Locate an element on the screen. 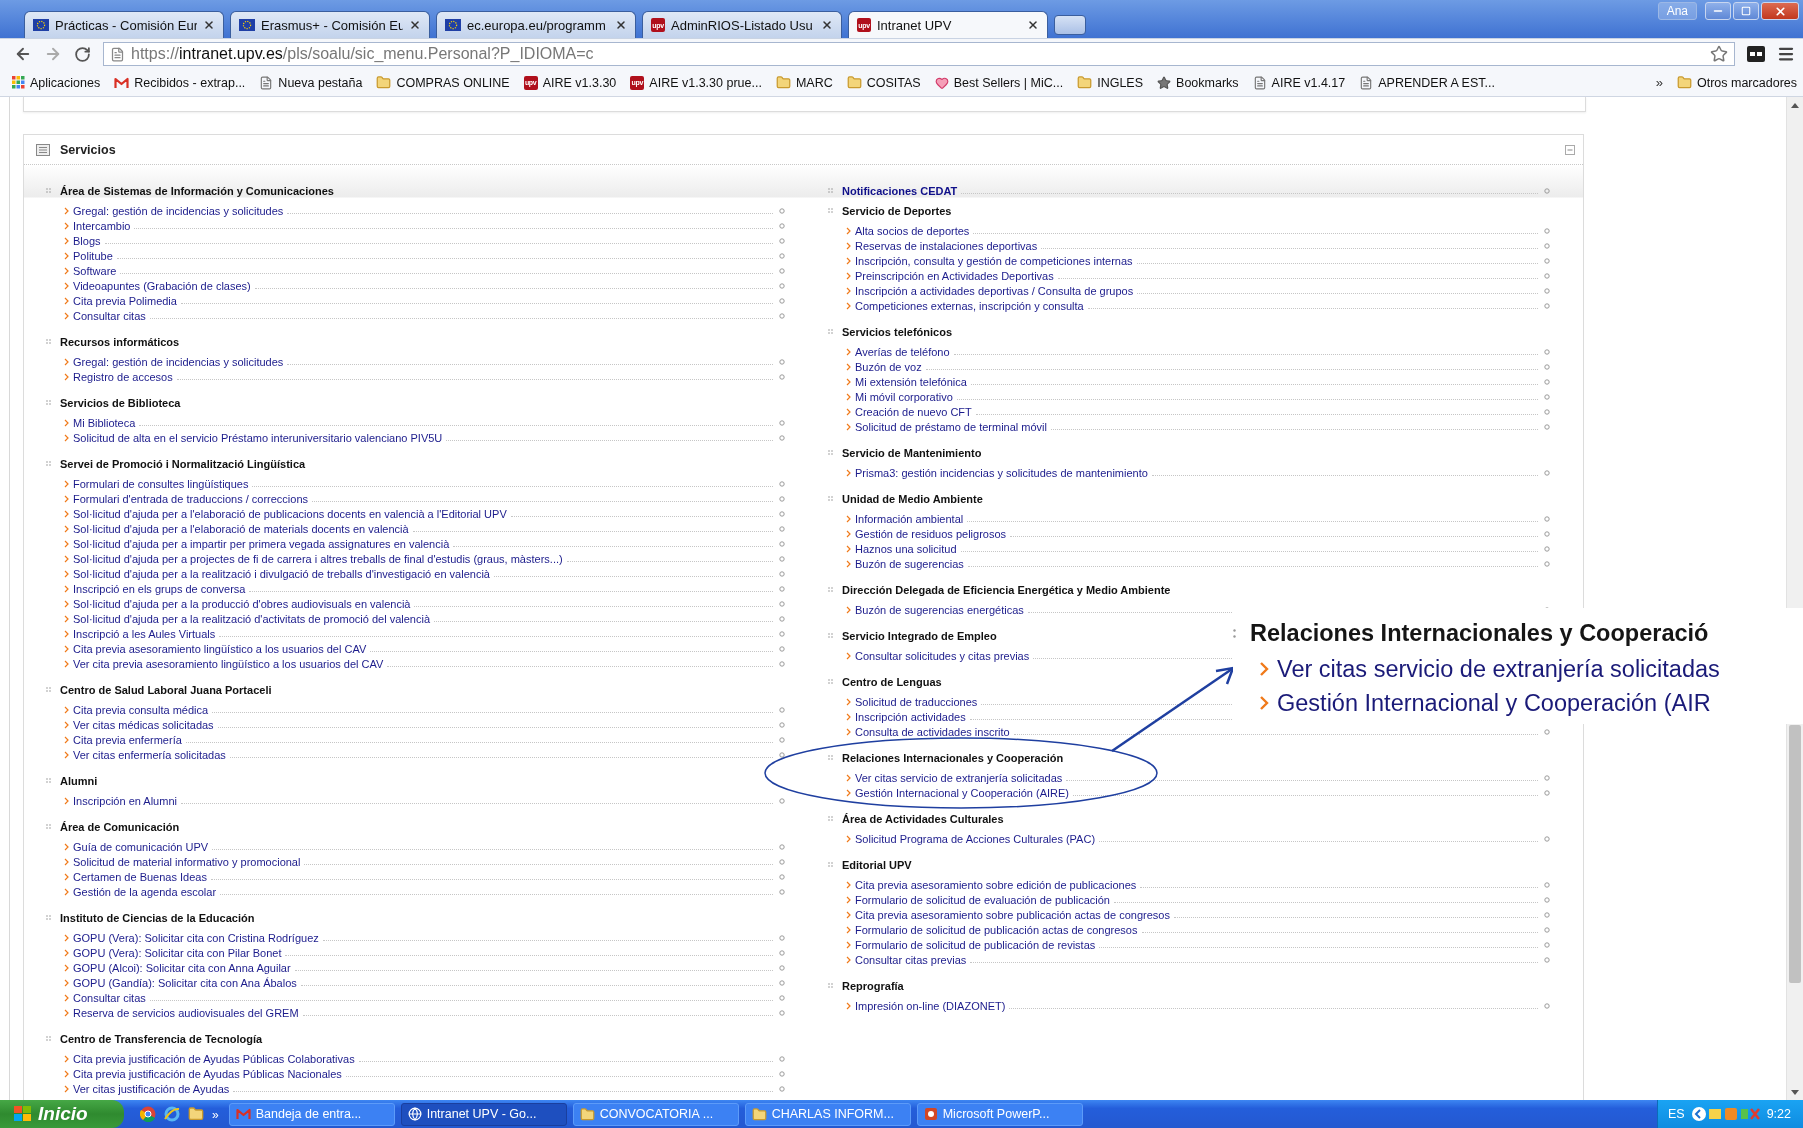  service-link: Consulta de actividades inscrito is located at coordinates (932, 731).